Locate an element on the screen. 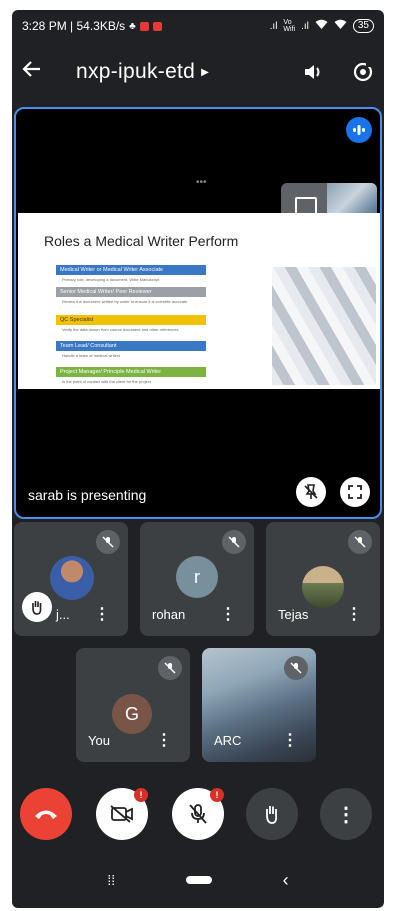 The image size is (394, 911). presenter-label: sarab is presenting is located at coordinates (87, 495).